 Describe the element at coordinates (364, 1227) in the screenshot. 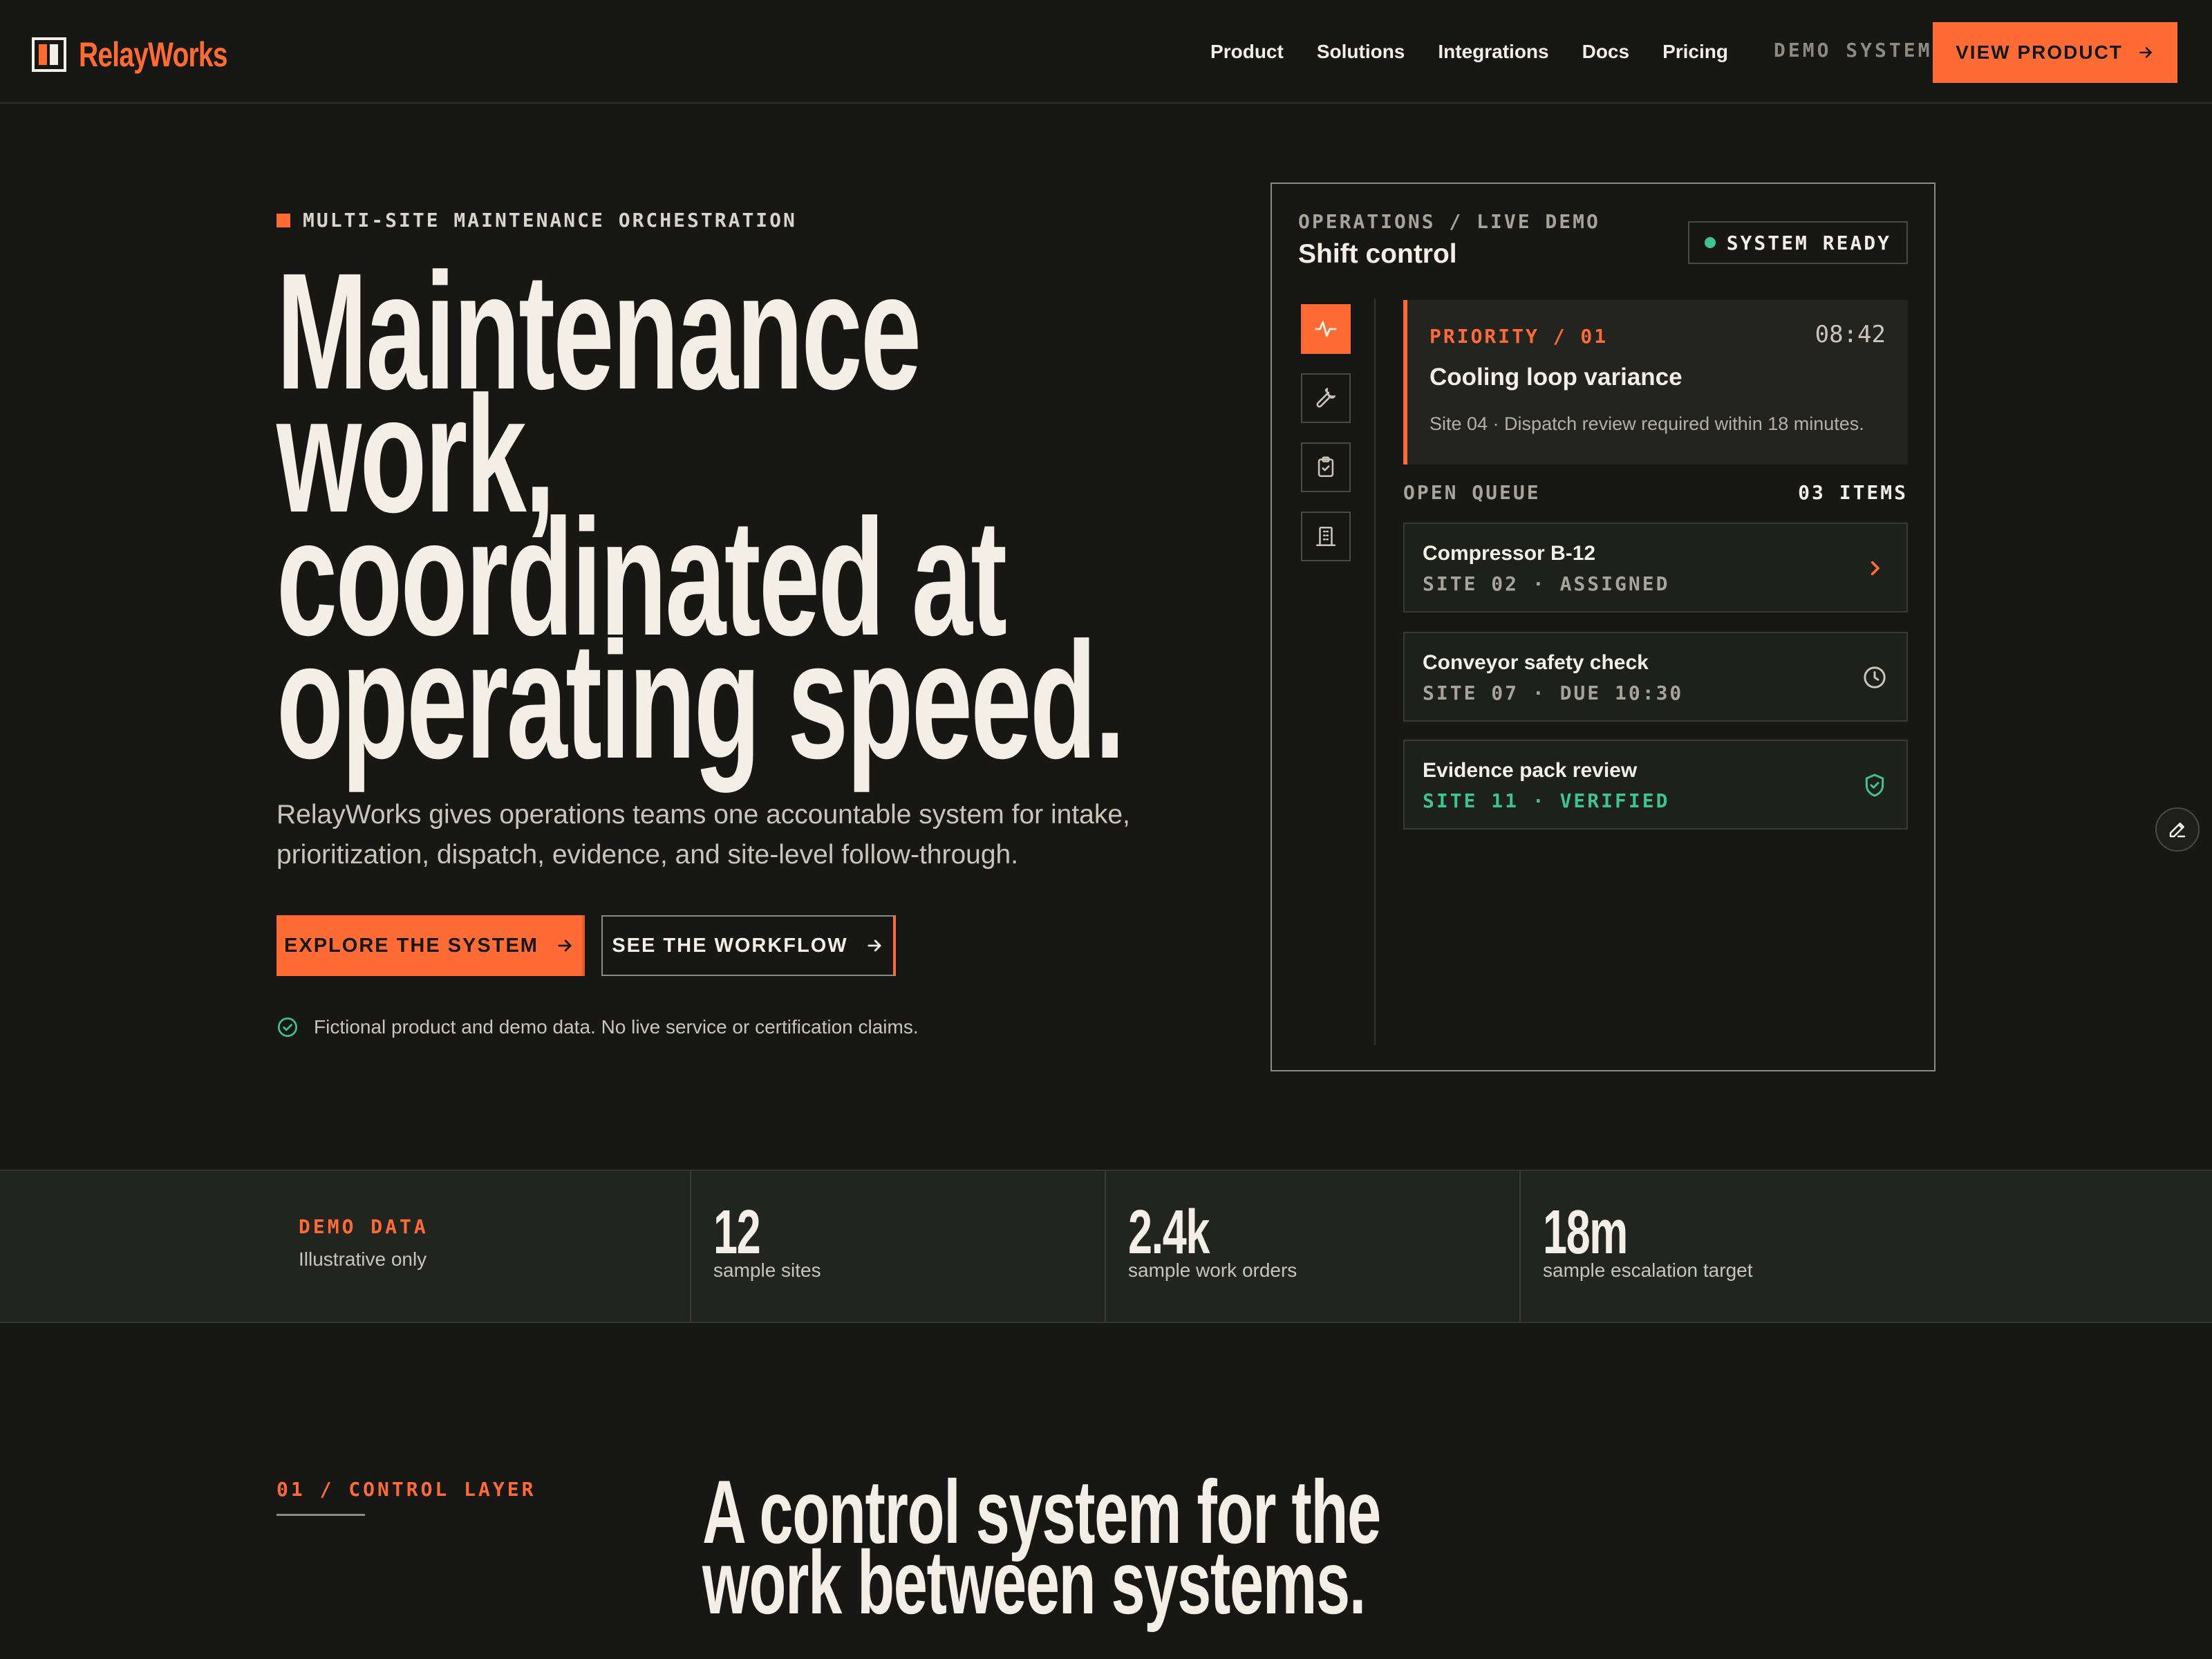

I see `stats-label: DEMO DATA` at that location.